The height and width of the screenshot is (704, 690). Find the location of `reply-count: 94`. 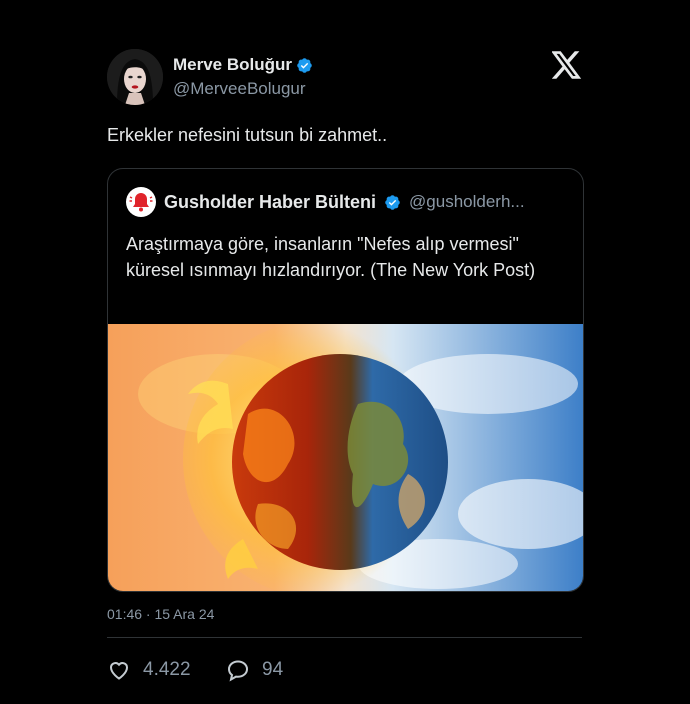

reply-count: 94 is located at coordinates (273, 669).